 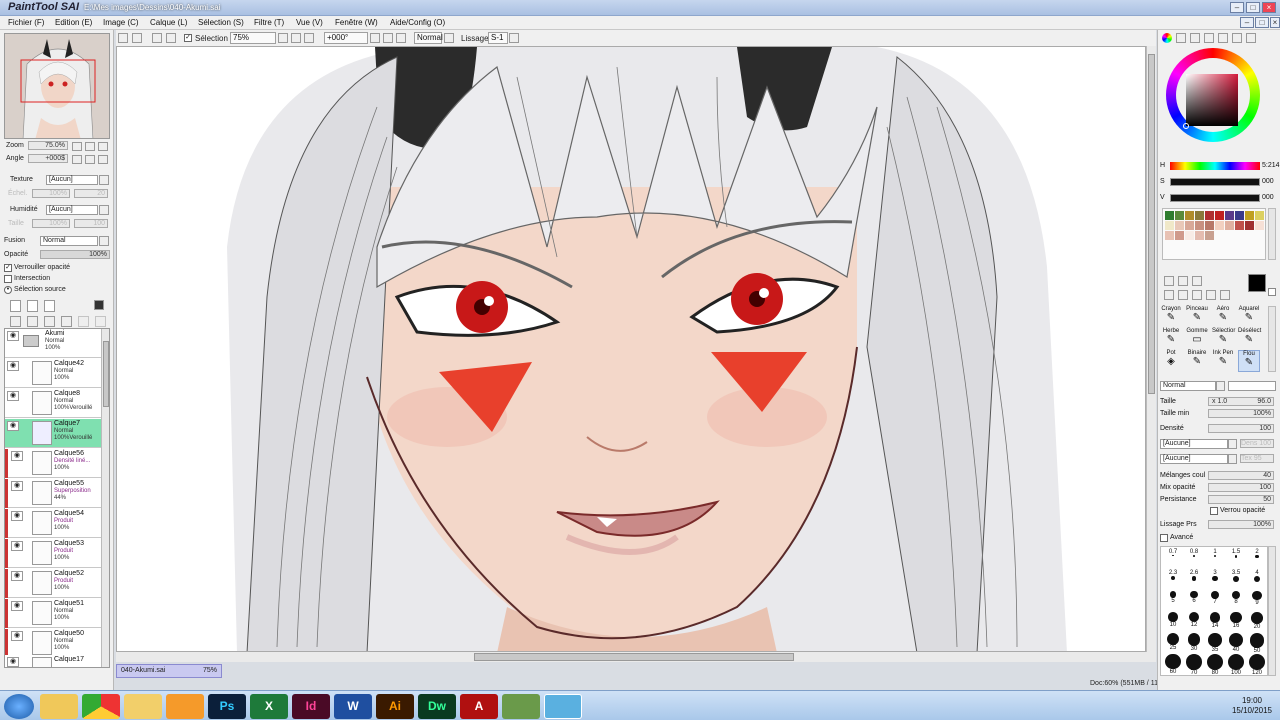 I want to click on menu-layer: Calque (L), so click(x=168, y=22).